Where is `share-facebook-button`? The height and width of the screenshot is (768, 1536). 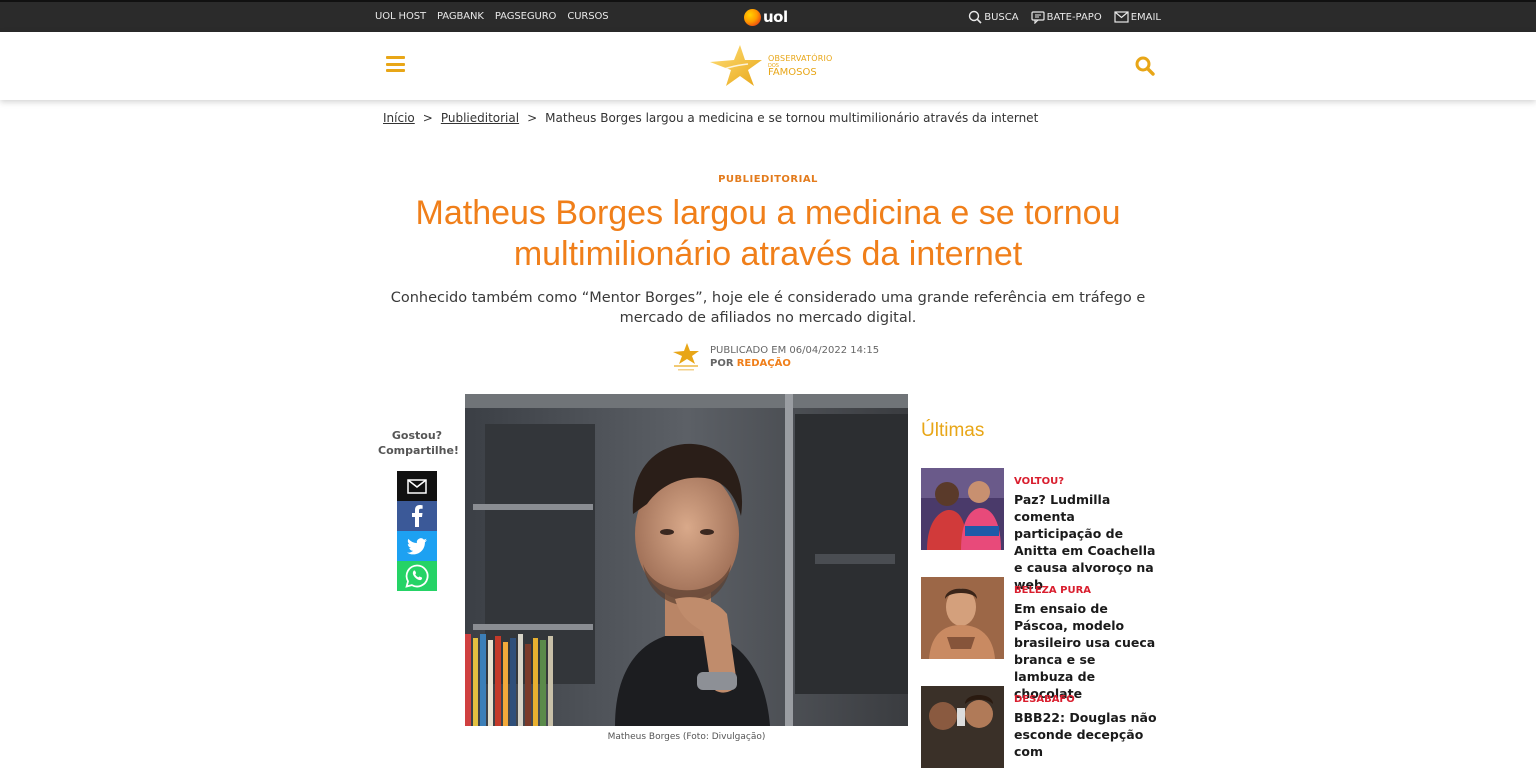 share-facebook-button is located at coordinates (417, 516).